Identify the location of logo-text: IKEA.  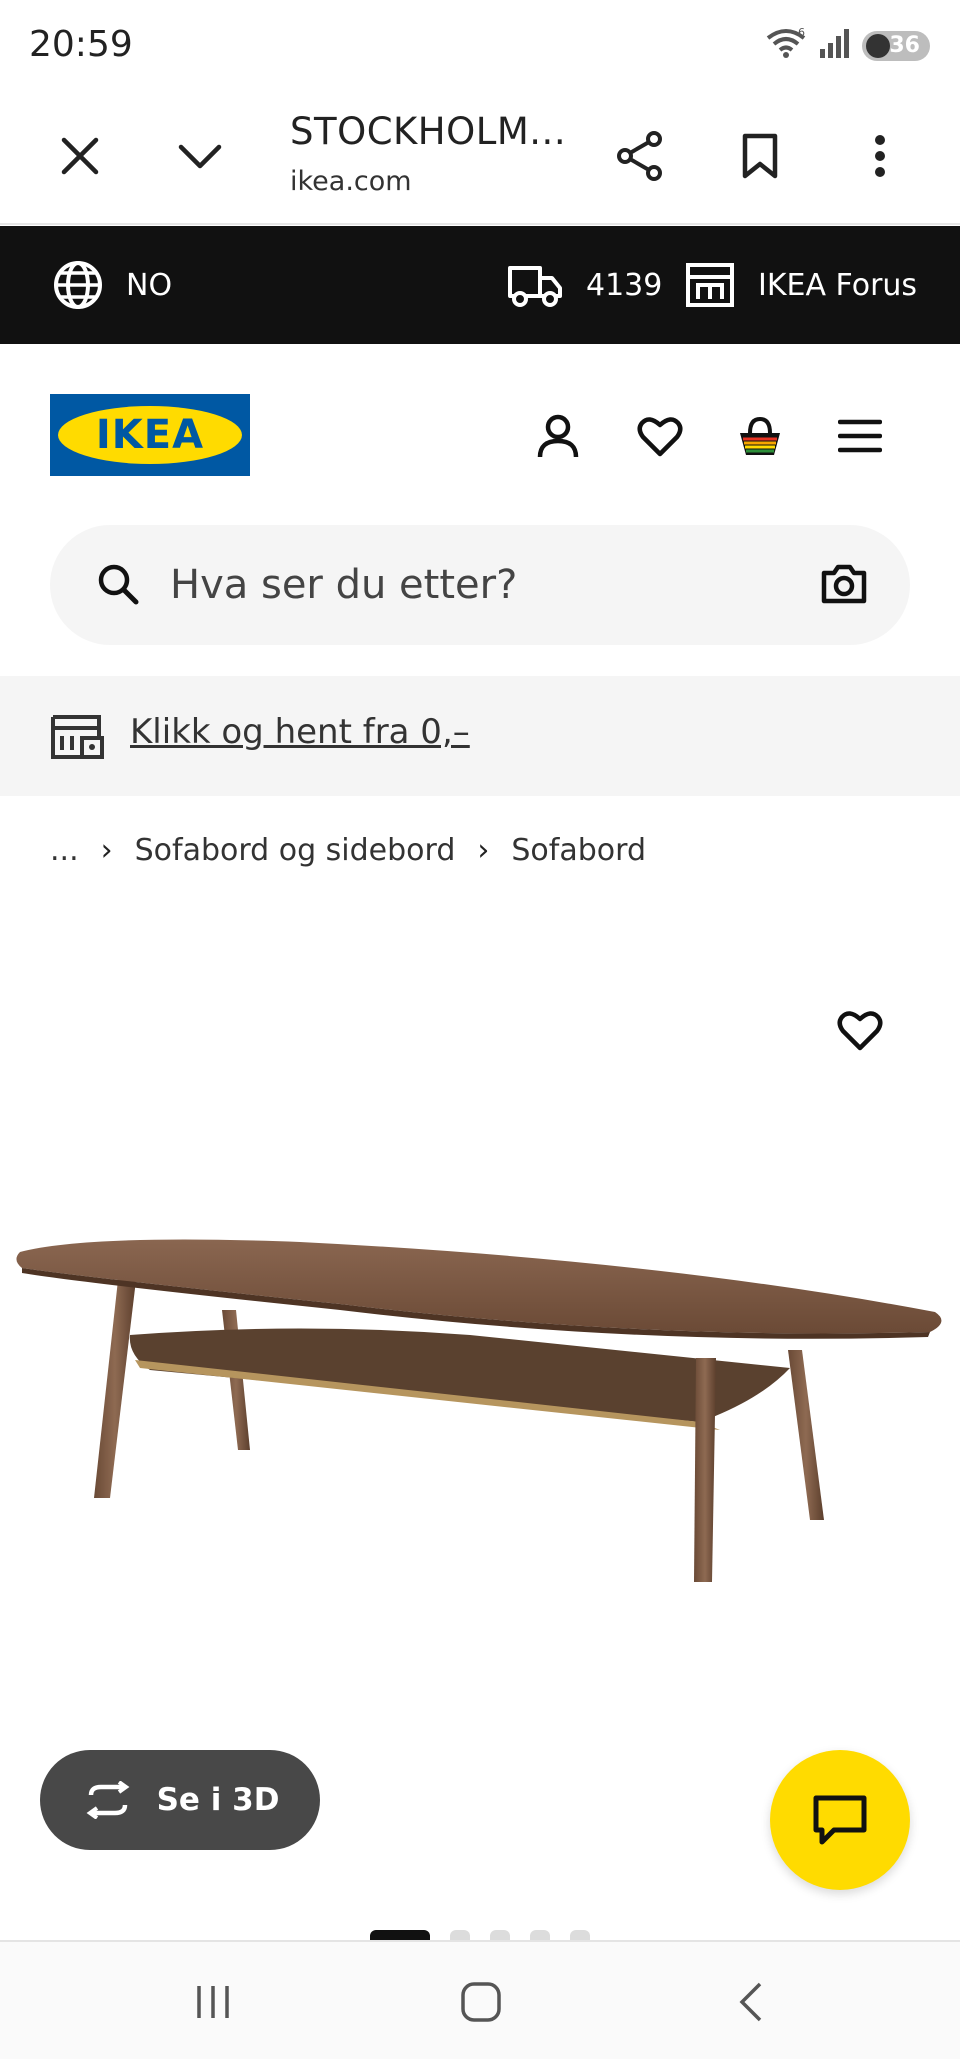
(150, 435).